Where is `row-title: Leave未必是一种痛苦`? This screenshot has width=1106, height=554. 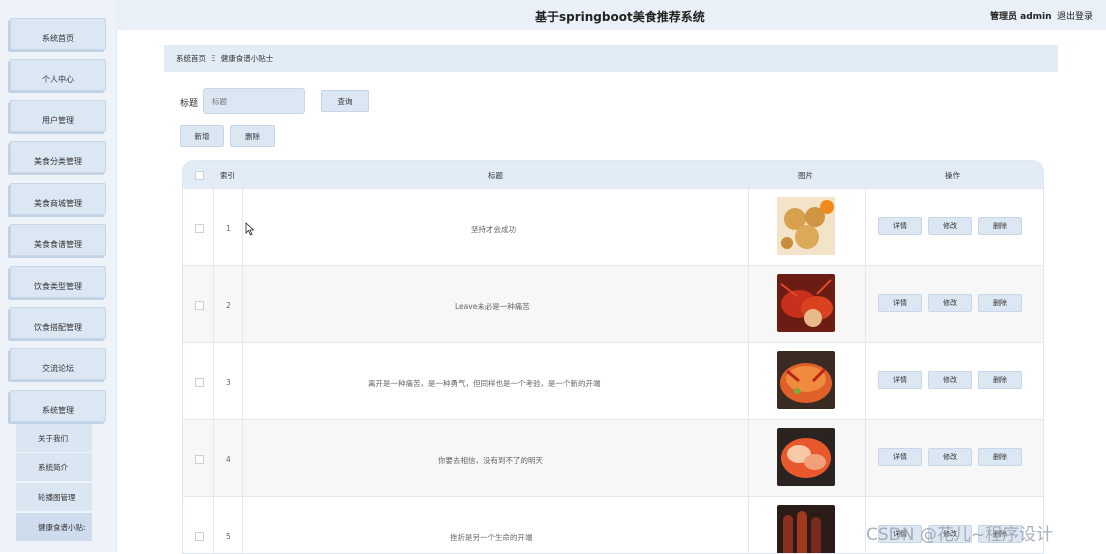
row-title: Leave未必是一种痛苦 is located at coordinates (492, 306).